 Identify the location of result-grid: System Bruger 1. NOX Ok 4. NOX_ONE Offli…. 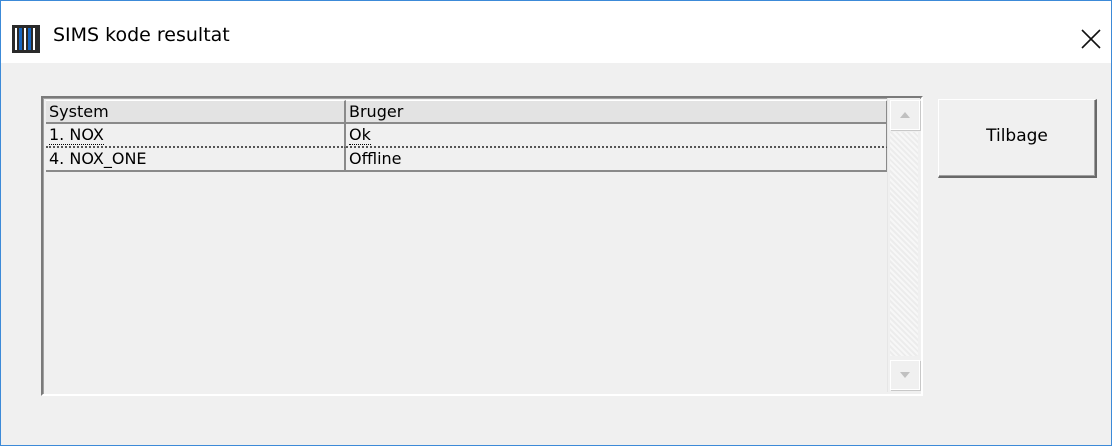
(467, 136).